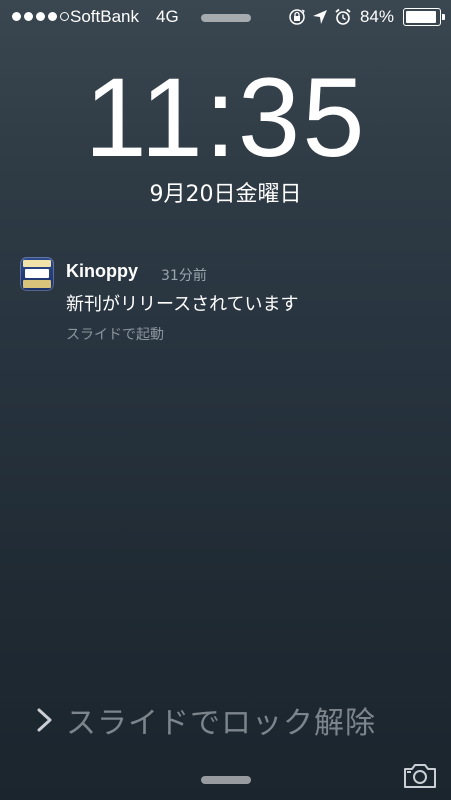 This screenshot has height=800, width=451. I want to click on battery-percentage: 84%, so click(376, 16).